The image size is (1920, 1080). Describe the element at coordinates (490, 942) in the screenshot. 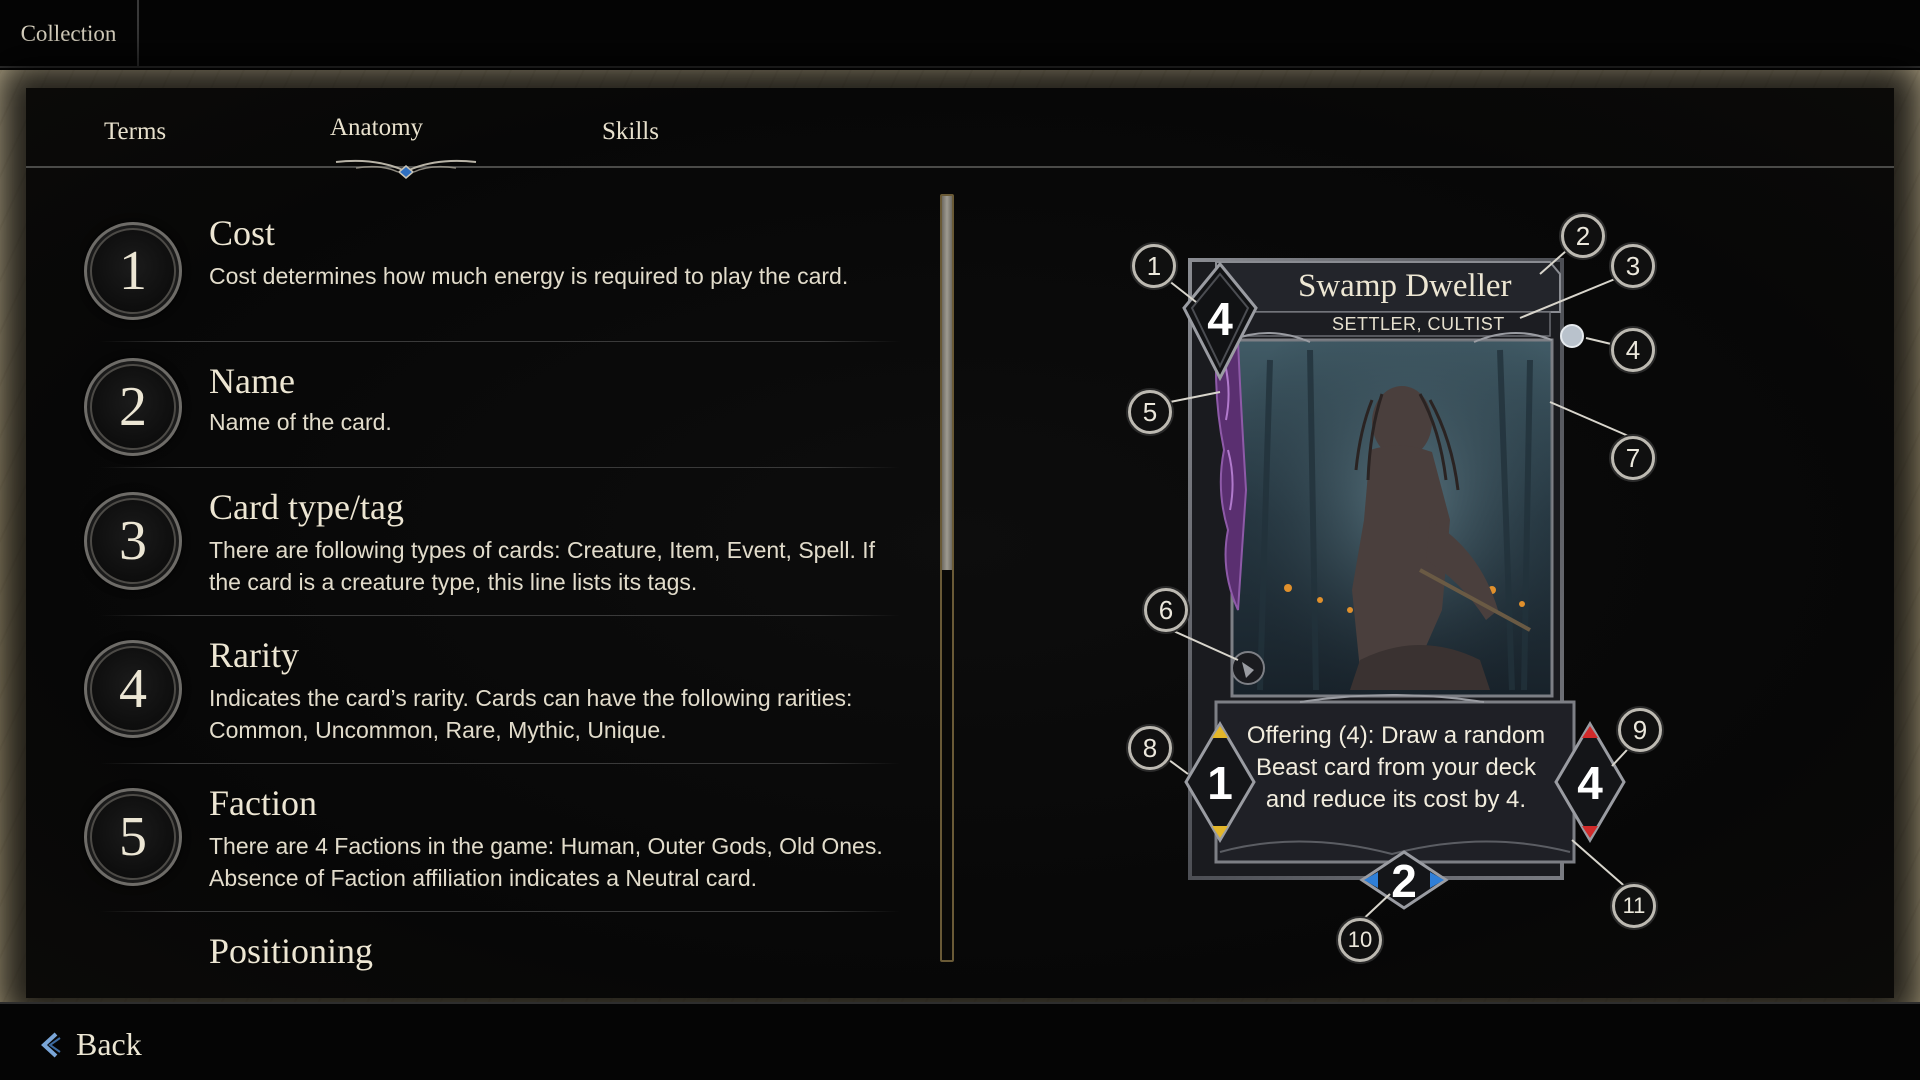

I see `list-item: Positioning` at that location.